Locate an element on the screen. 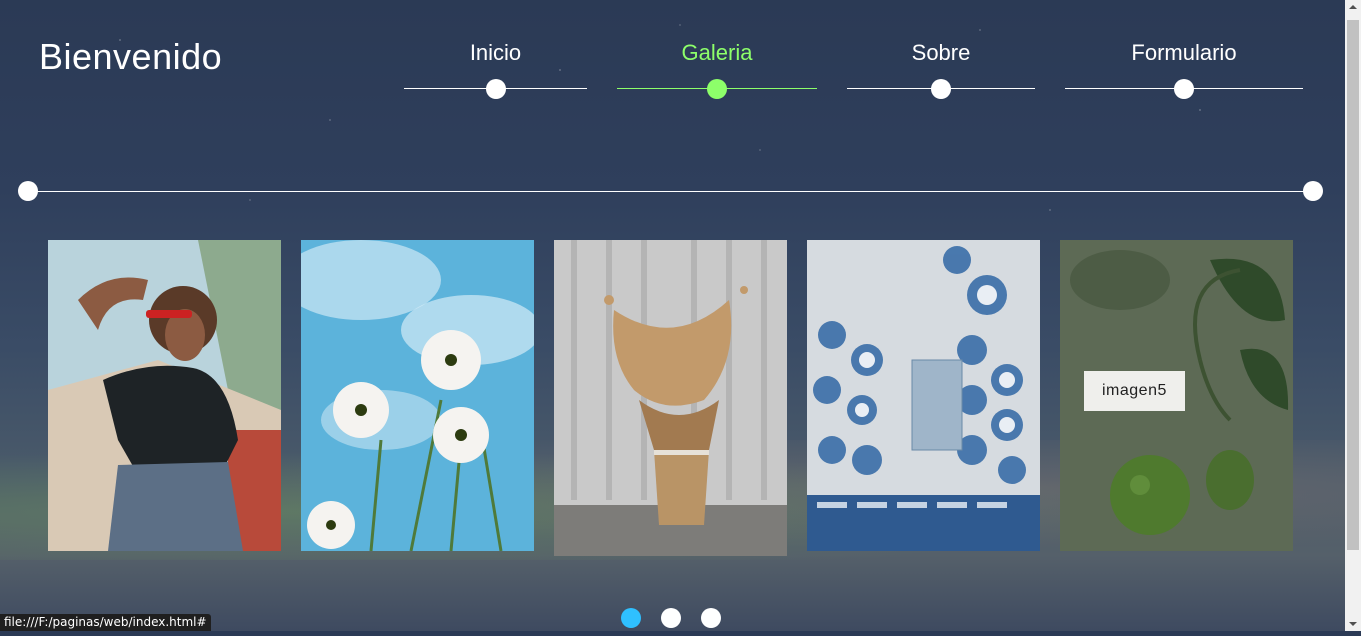 This screenshot has height=636, width=1361. nav-item-galeria: Galeria is located at coordinates (717, 70).